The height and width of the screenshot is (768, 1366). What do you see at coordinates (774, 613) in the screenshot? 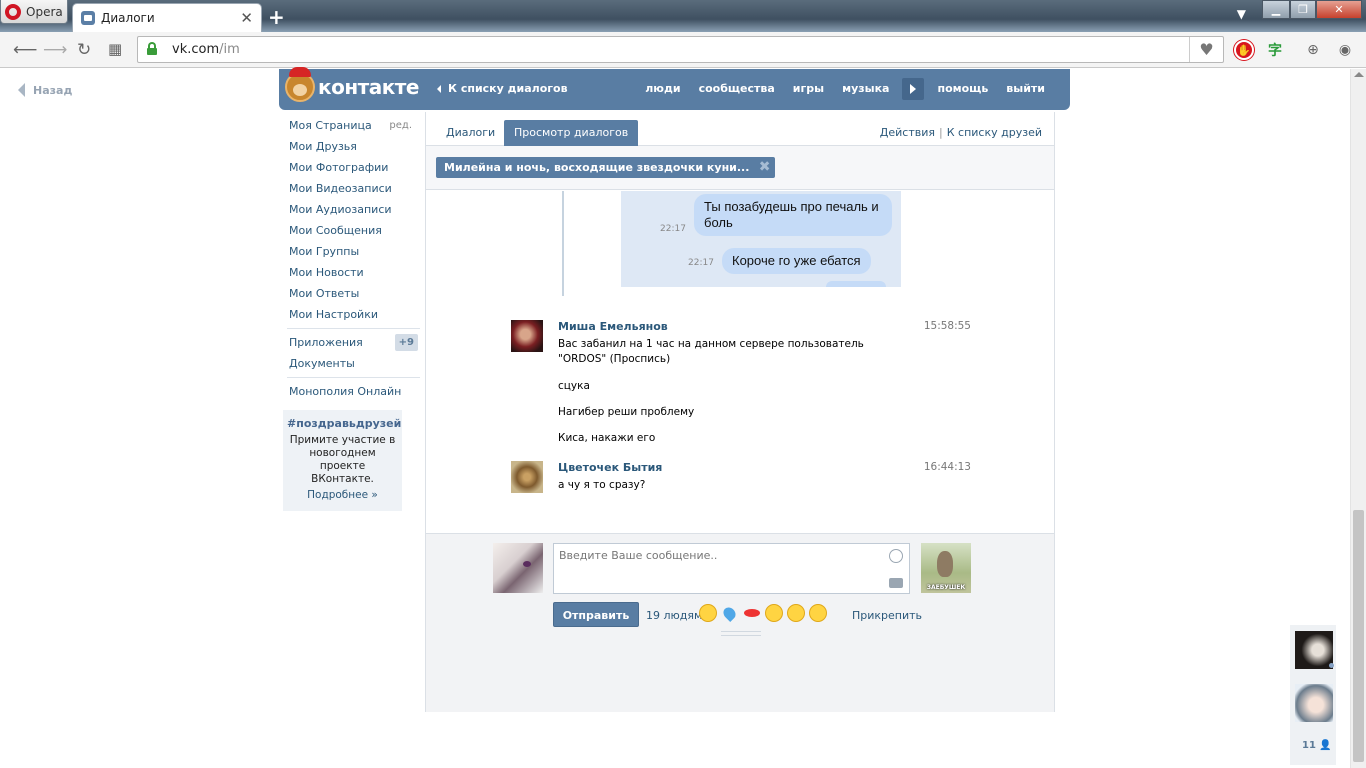
I see `surprised-face-icon` at bounding box center [774, 613].